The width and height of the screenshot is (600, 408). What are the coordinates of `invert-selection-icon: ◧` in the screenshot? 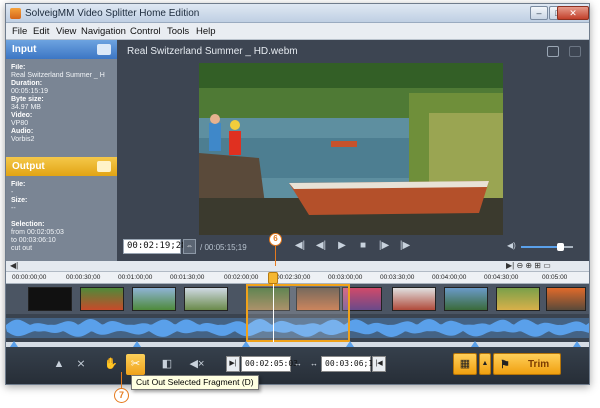 It's located at (167, 364).